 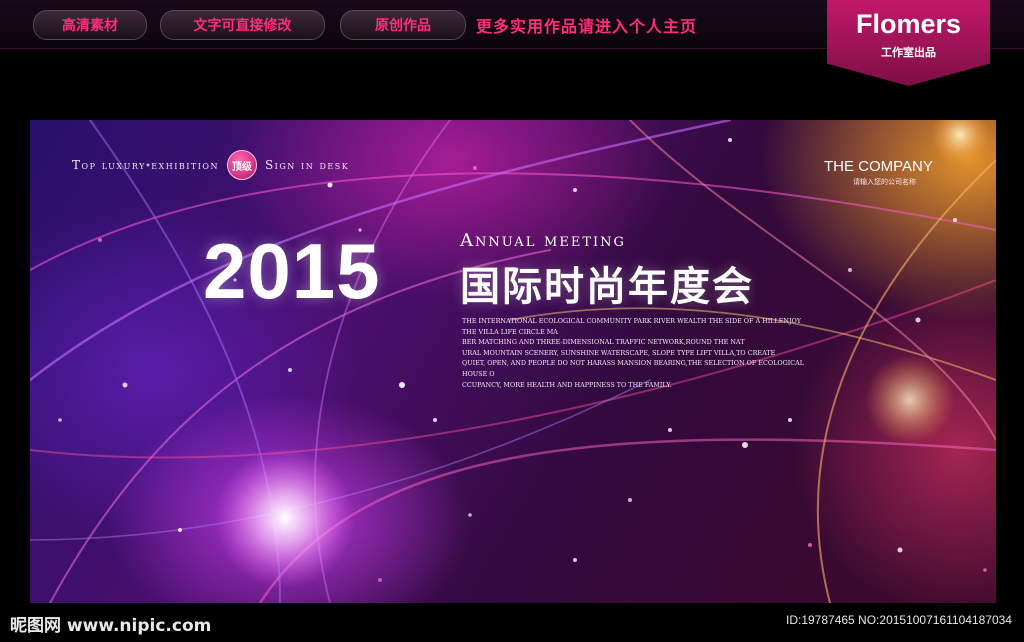 What do you see at coordinates (241, 165) in the screenshot?
I see `top-badge: 顶级` at bounding box center [241, 165].